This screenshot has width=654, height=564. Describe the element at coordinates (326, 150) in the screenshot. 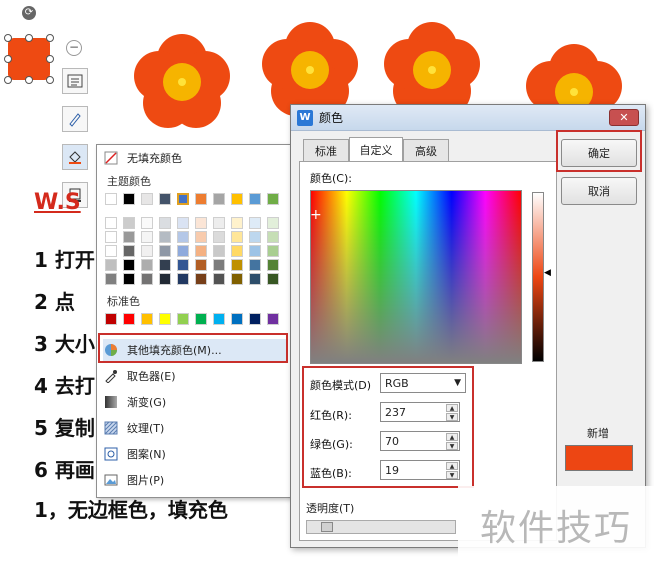

I see `tab-standard: 标准` at that location.